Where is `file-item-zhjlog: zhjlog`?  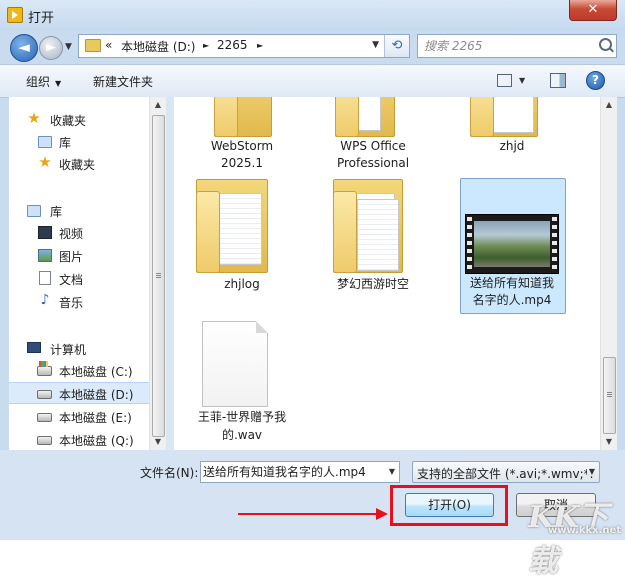
file-item-zhjlog: zhjlog is located at coordinates (242, 236).